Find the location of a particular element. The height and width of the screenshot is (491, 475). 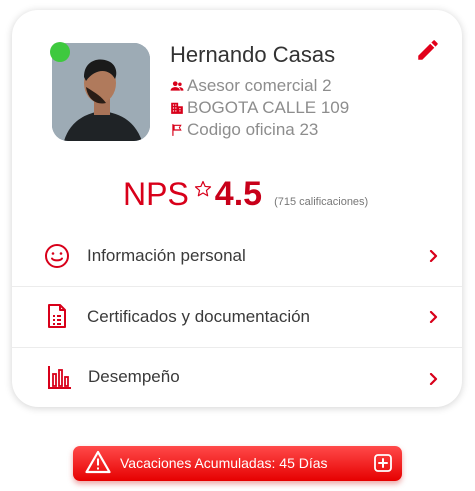

menu-item-personal-info: Información personal is located at coordinates (237, 256).